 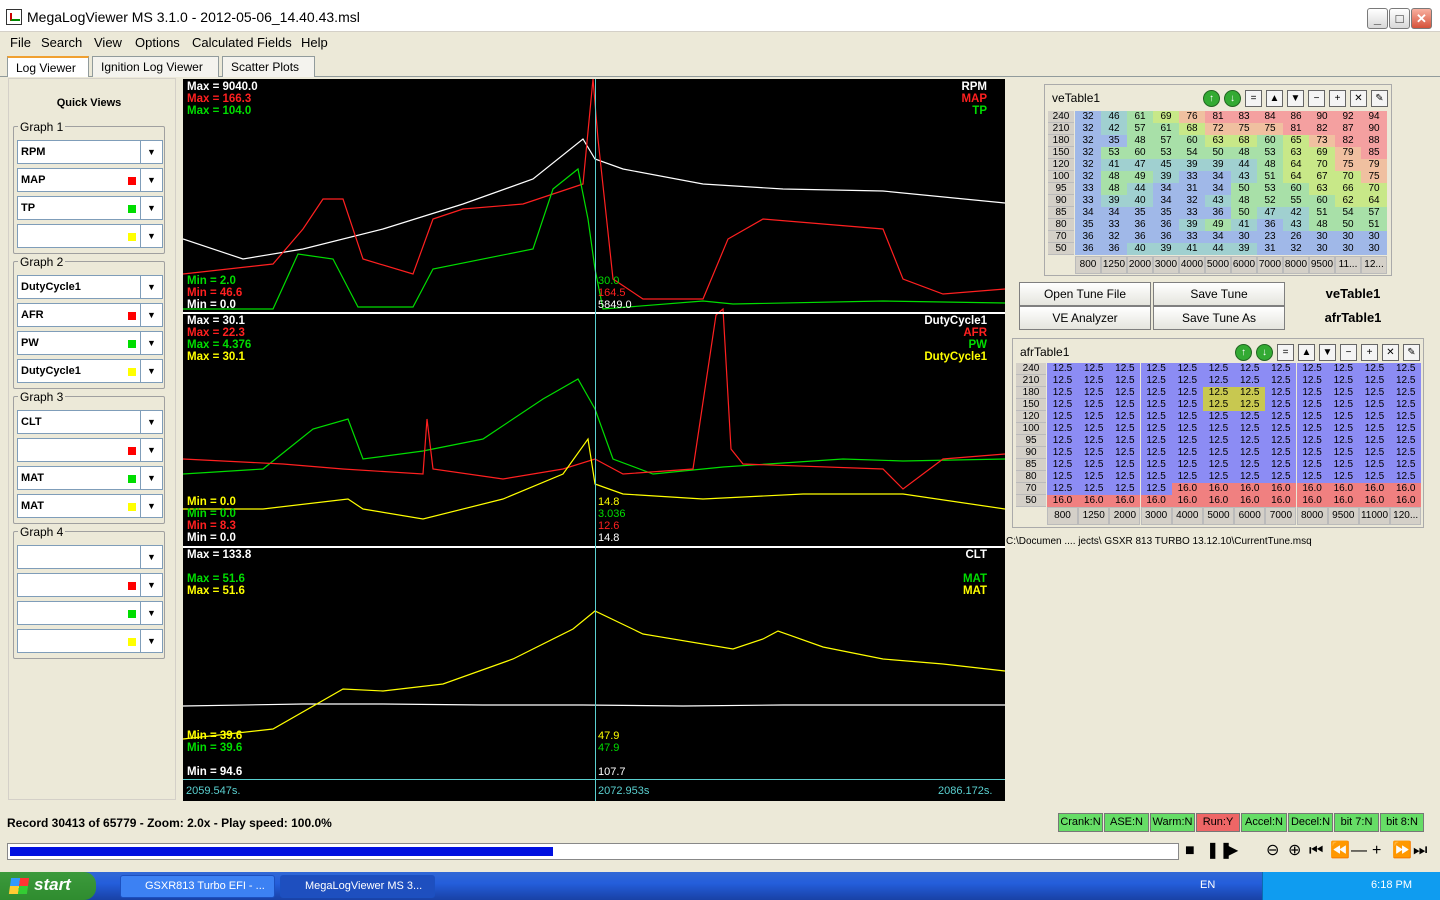 What do you see at coordinates (1295, 98) in the screenshot?
I see `ve-decrease-icon: ▼` at bounding box center [1295, 98].